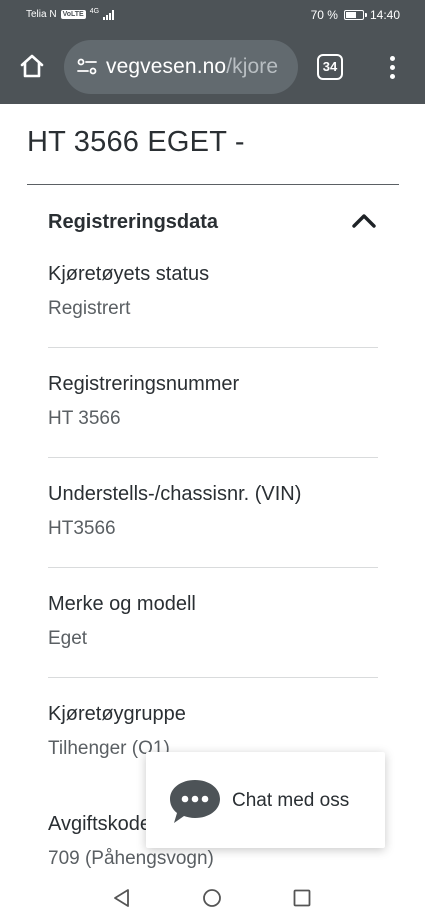  I want to click on title-divider, so click(213, 184).